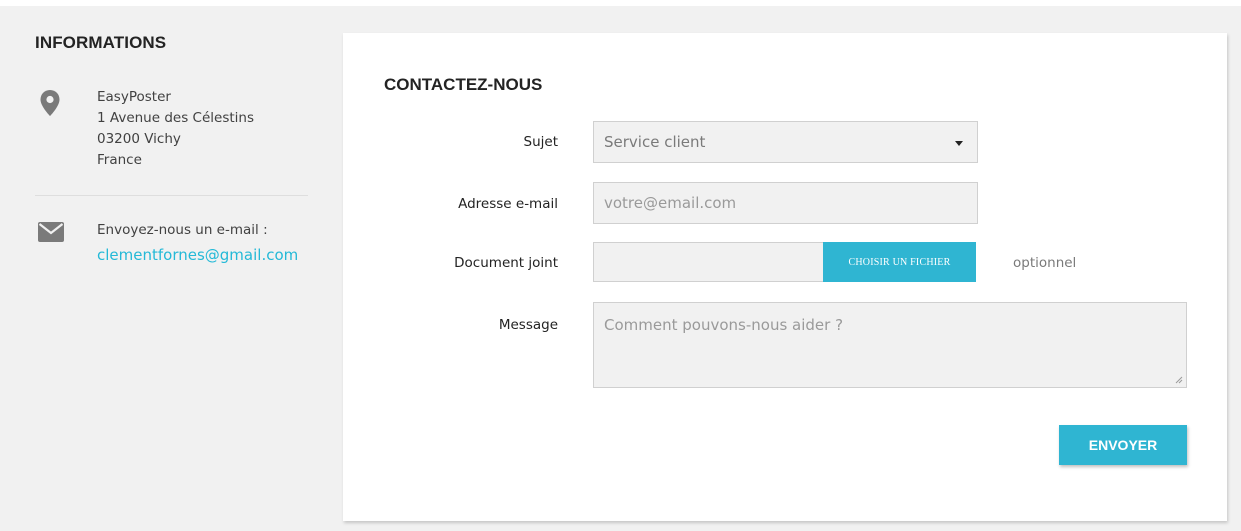 The width and height of the screenshot is (1241, 531). Describe the element at coordinates (171, 195) in the screenshot. I see `sidebar-divider` at that location.